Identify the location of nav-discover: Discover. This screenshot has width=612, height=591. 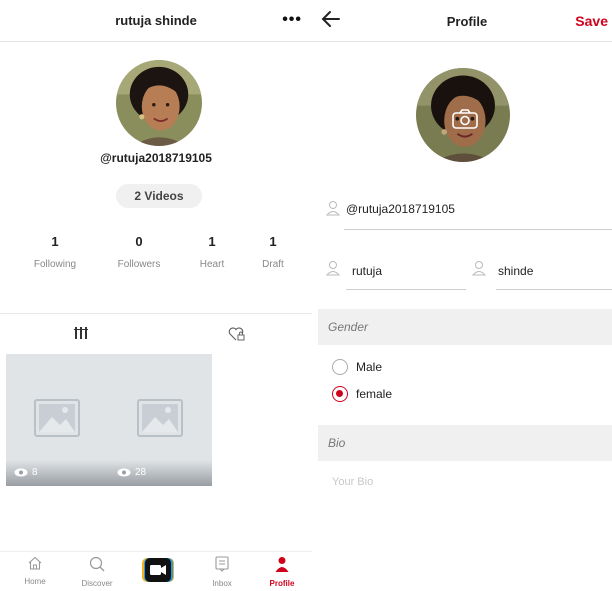
(97, 572).